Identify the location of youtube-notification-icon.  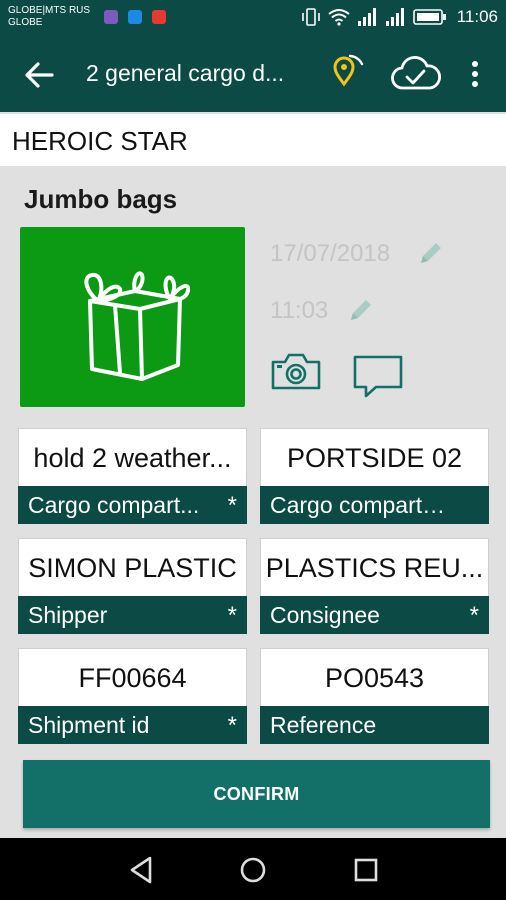
(159, 17).